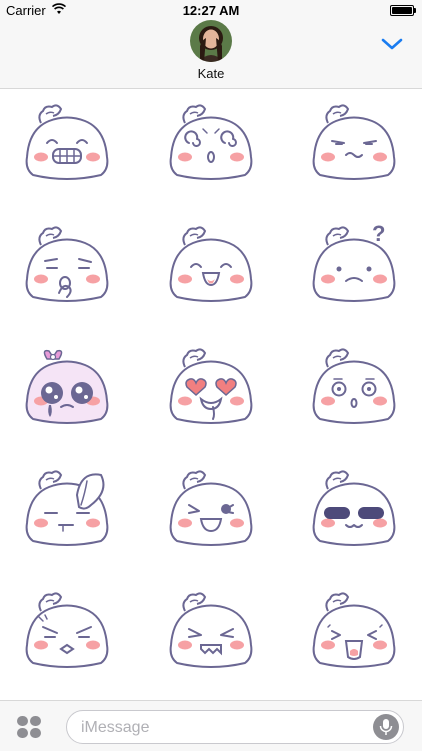 The height and width of the screenshot is (751, 422). I want to click on sticker-heart-eyes, so click(211, 391).